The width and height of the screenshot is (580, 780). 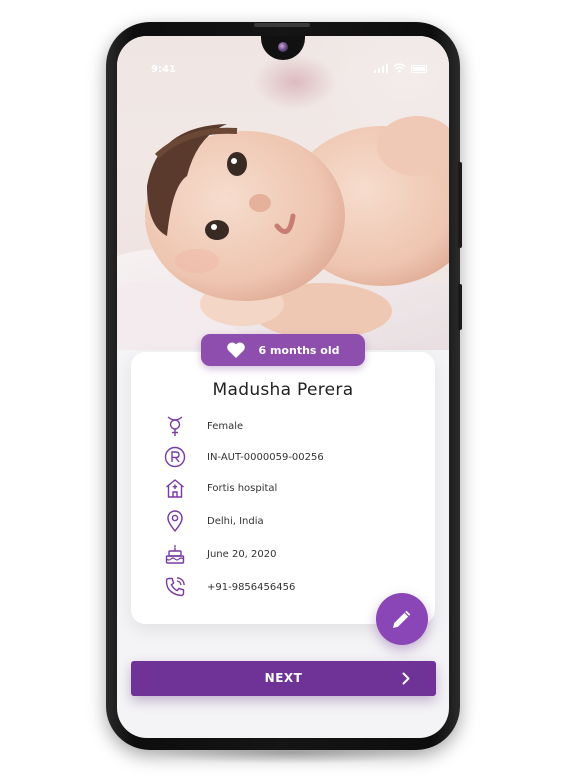 What do you see at coordinates (406, 678) in the screenshot?
I see `chevron-right-icon` at bounding box center [406, 678].